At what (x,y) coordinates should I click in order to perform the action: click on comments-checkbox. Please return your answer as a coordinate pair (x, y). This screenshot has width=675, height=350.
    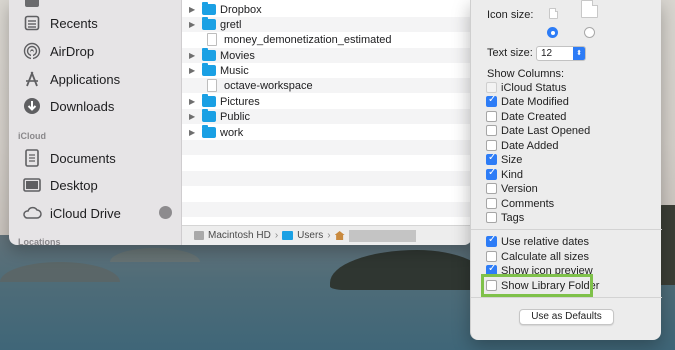
    Looking at the image, I should click on (491, 203).